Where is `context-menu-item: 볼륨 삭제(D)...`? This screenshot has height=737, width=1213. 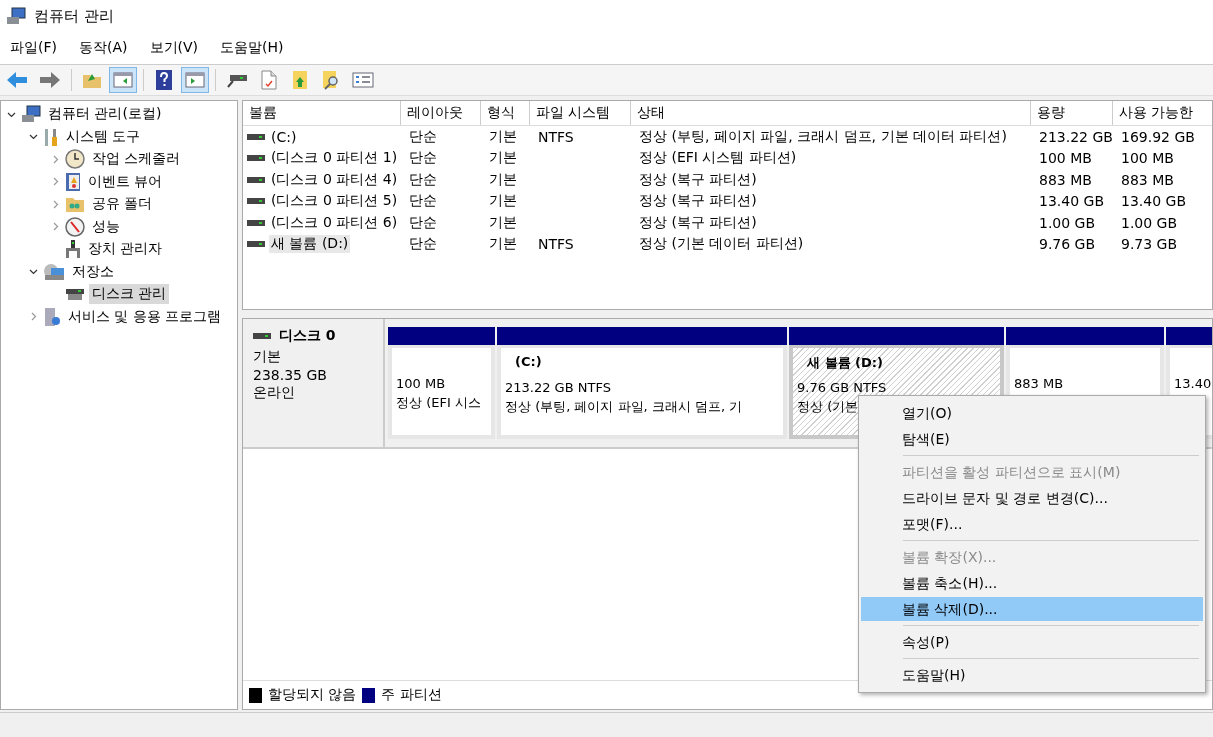 context-menu-item: 볼륨 삭제(D)... is located at coordinates (1032, 609).